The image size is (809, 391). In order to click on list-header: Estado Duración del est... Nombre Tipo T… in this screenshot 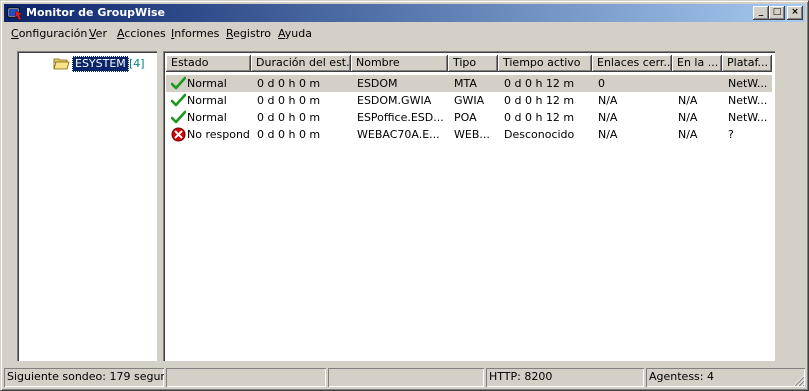, I will do `click(469, 63)`.